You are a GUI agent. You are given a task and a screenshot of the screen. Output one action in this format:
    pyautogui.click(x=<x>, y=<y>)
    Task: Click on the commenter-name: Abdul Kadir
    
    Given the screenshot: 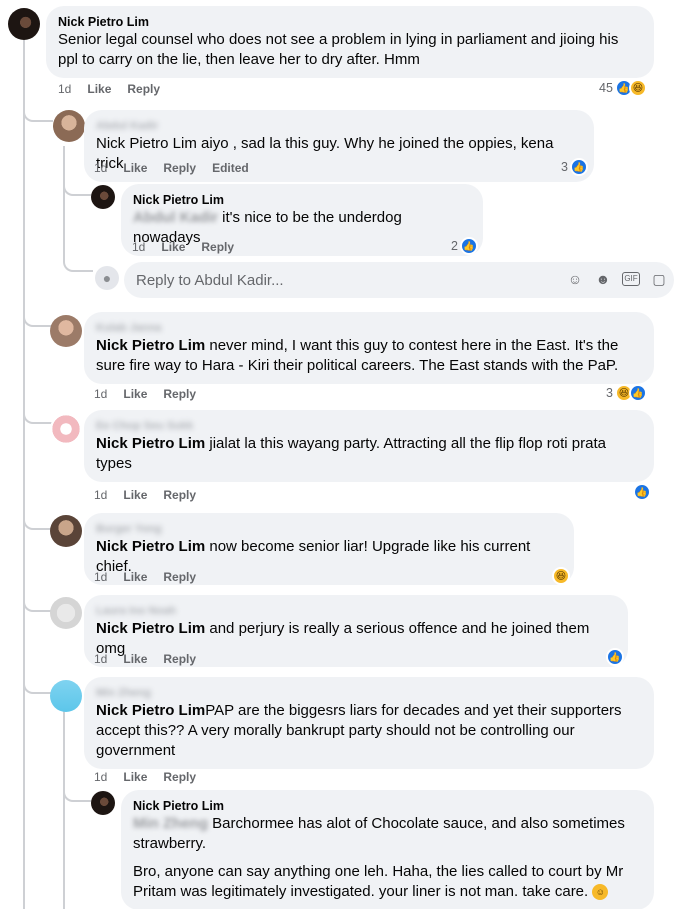 What is the action you would take?
    pyautogui.click(x=339, y=126)
    